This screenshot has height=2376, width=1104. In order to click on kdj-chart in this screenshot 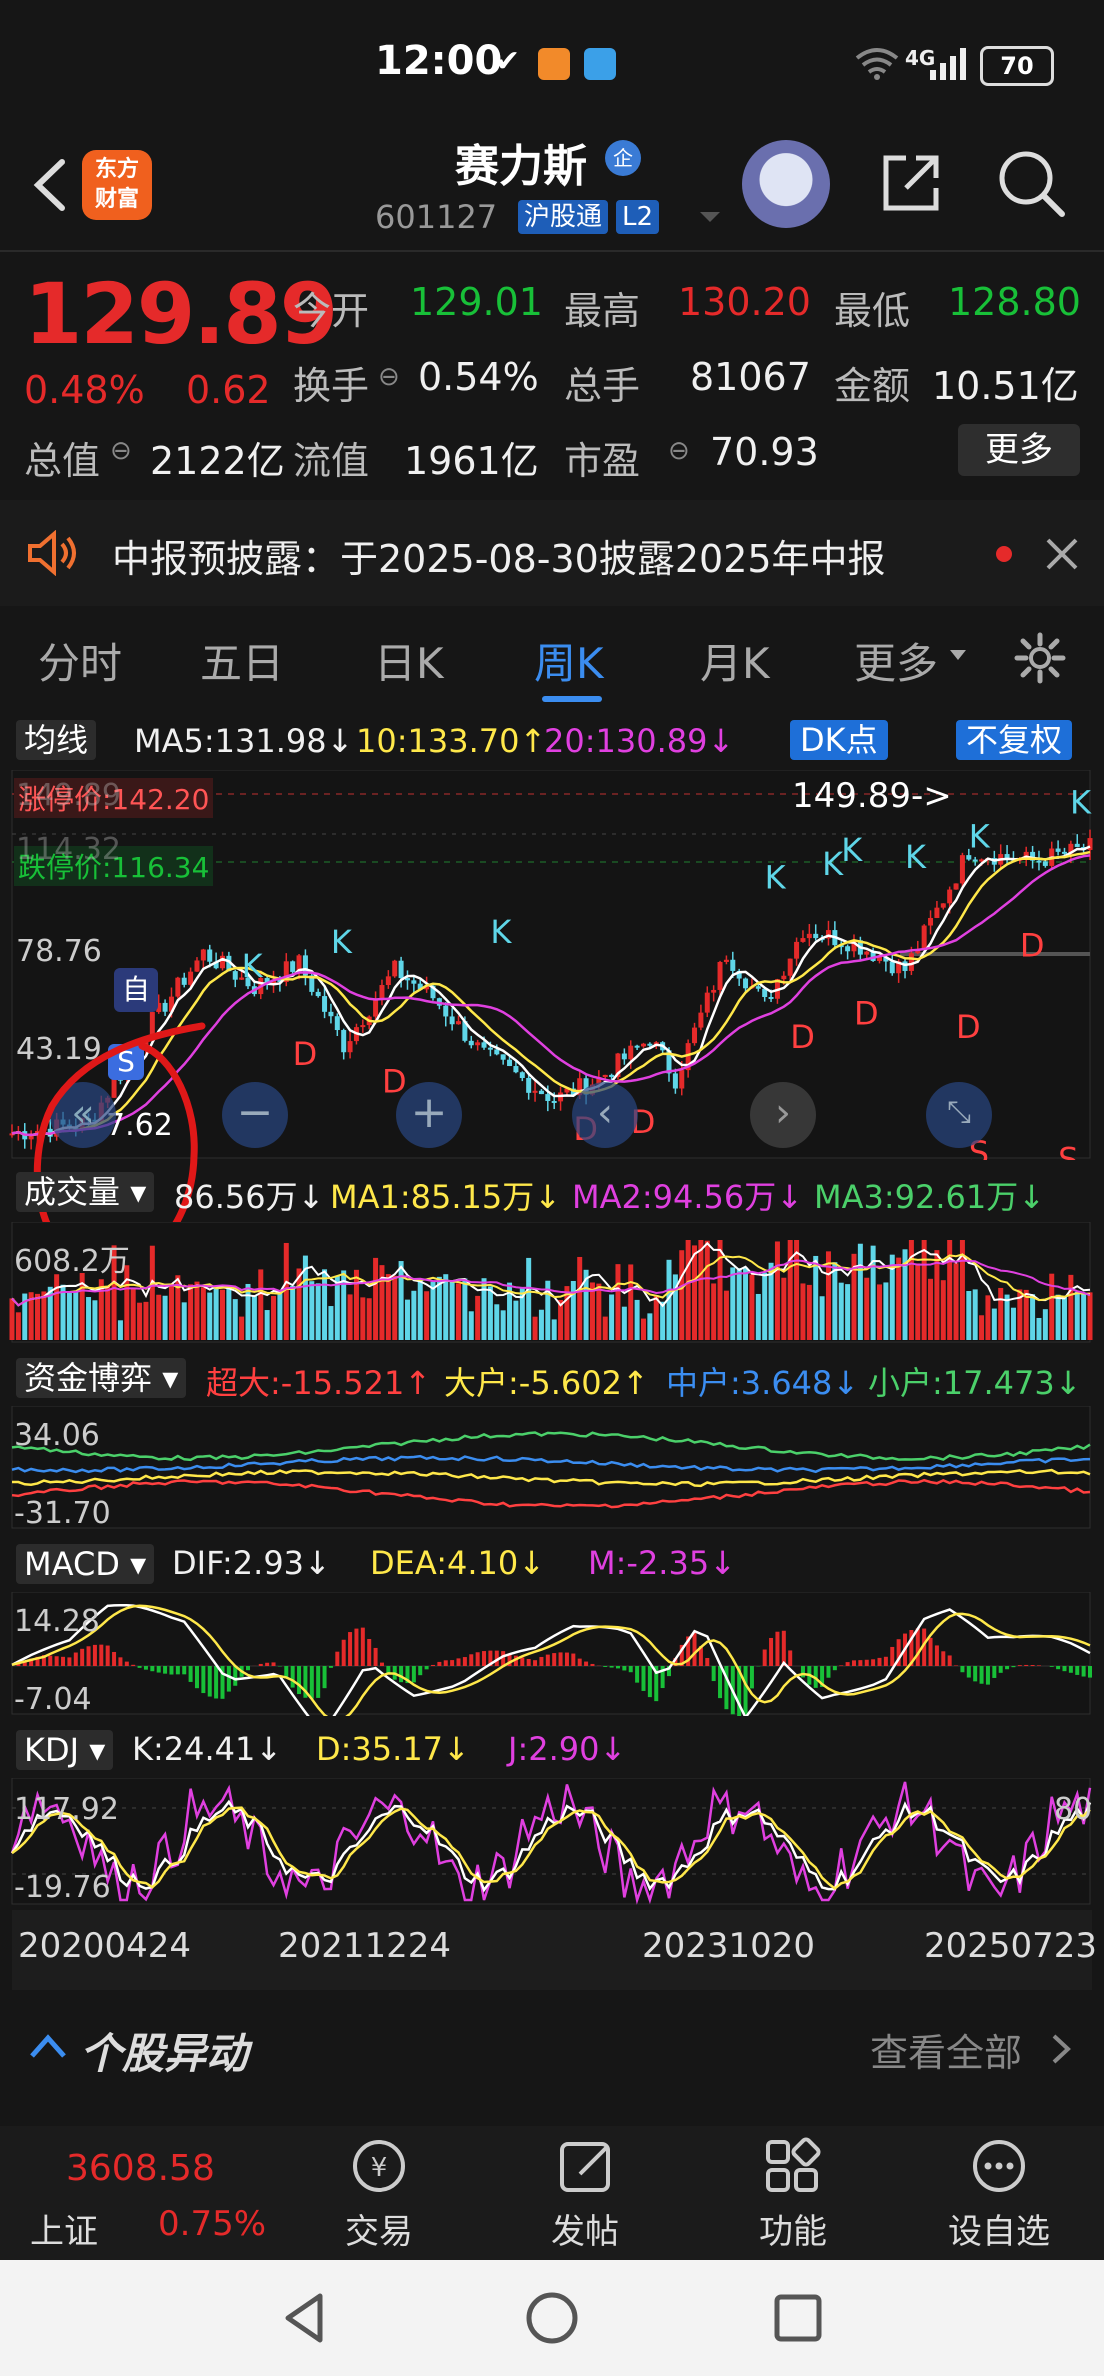, I will do `click(552, 1842)`.